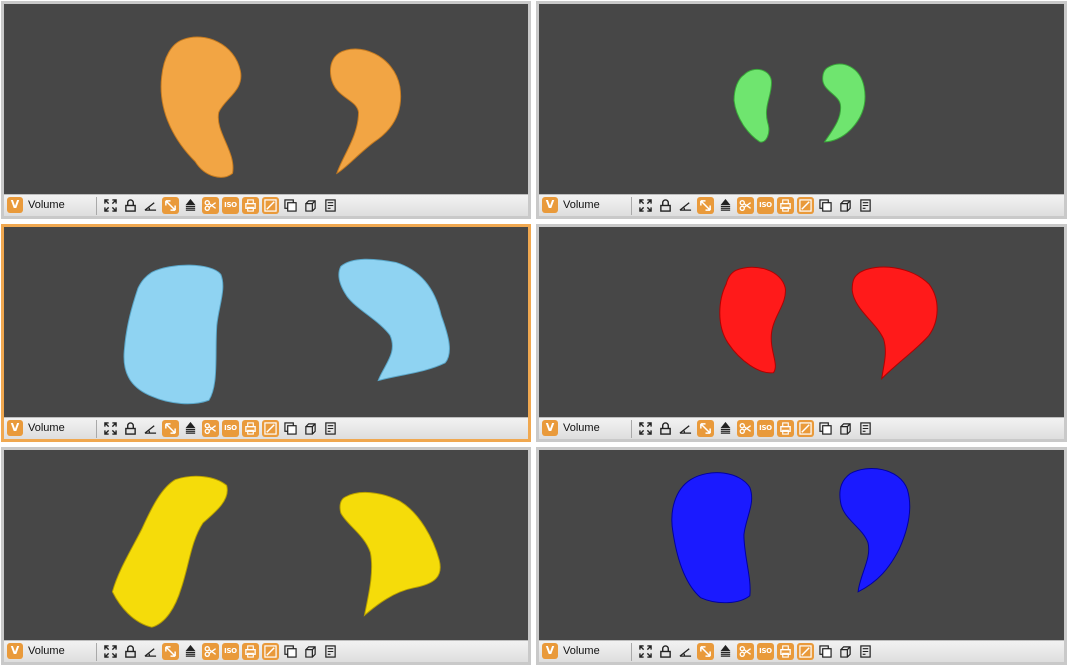 This screenshot has height=667, width=1067. I want to click on render-canvas, so click(791, 536).